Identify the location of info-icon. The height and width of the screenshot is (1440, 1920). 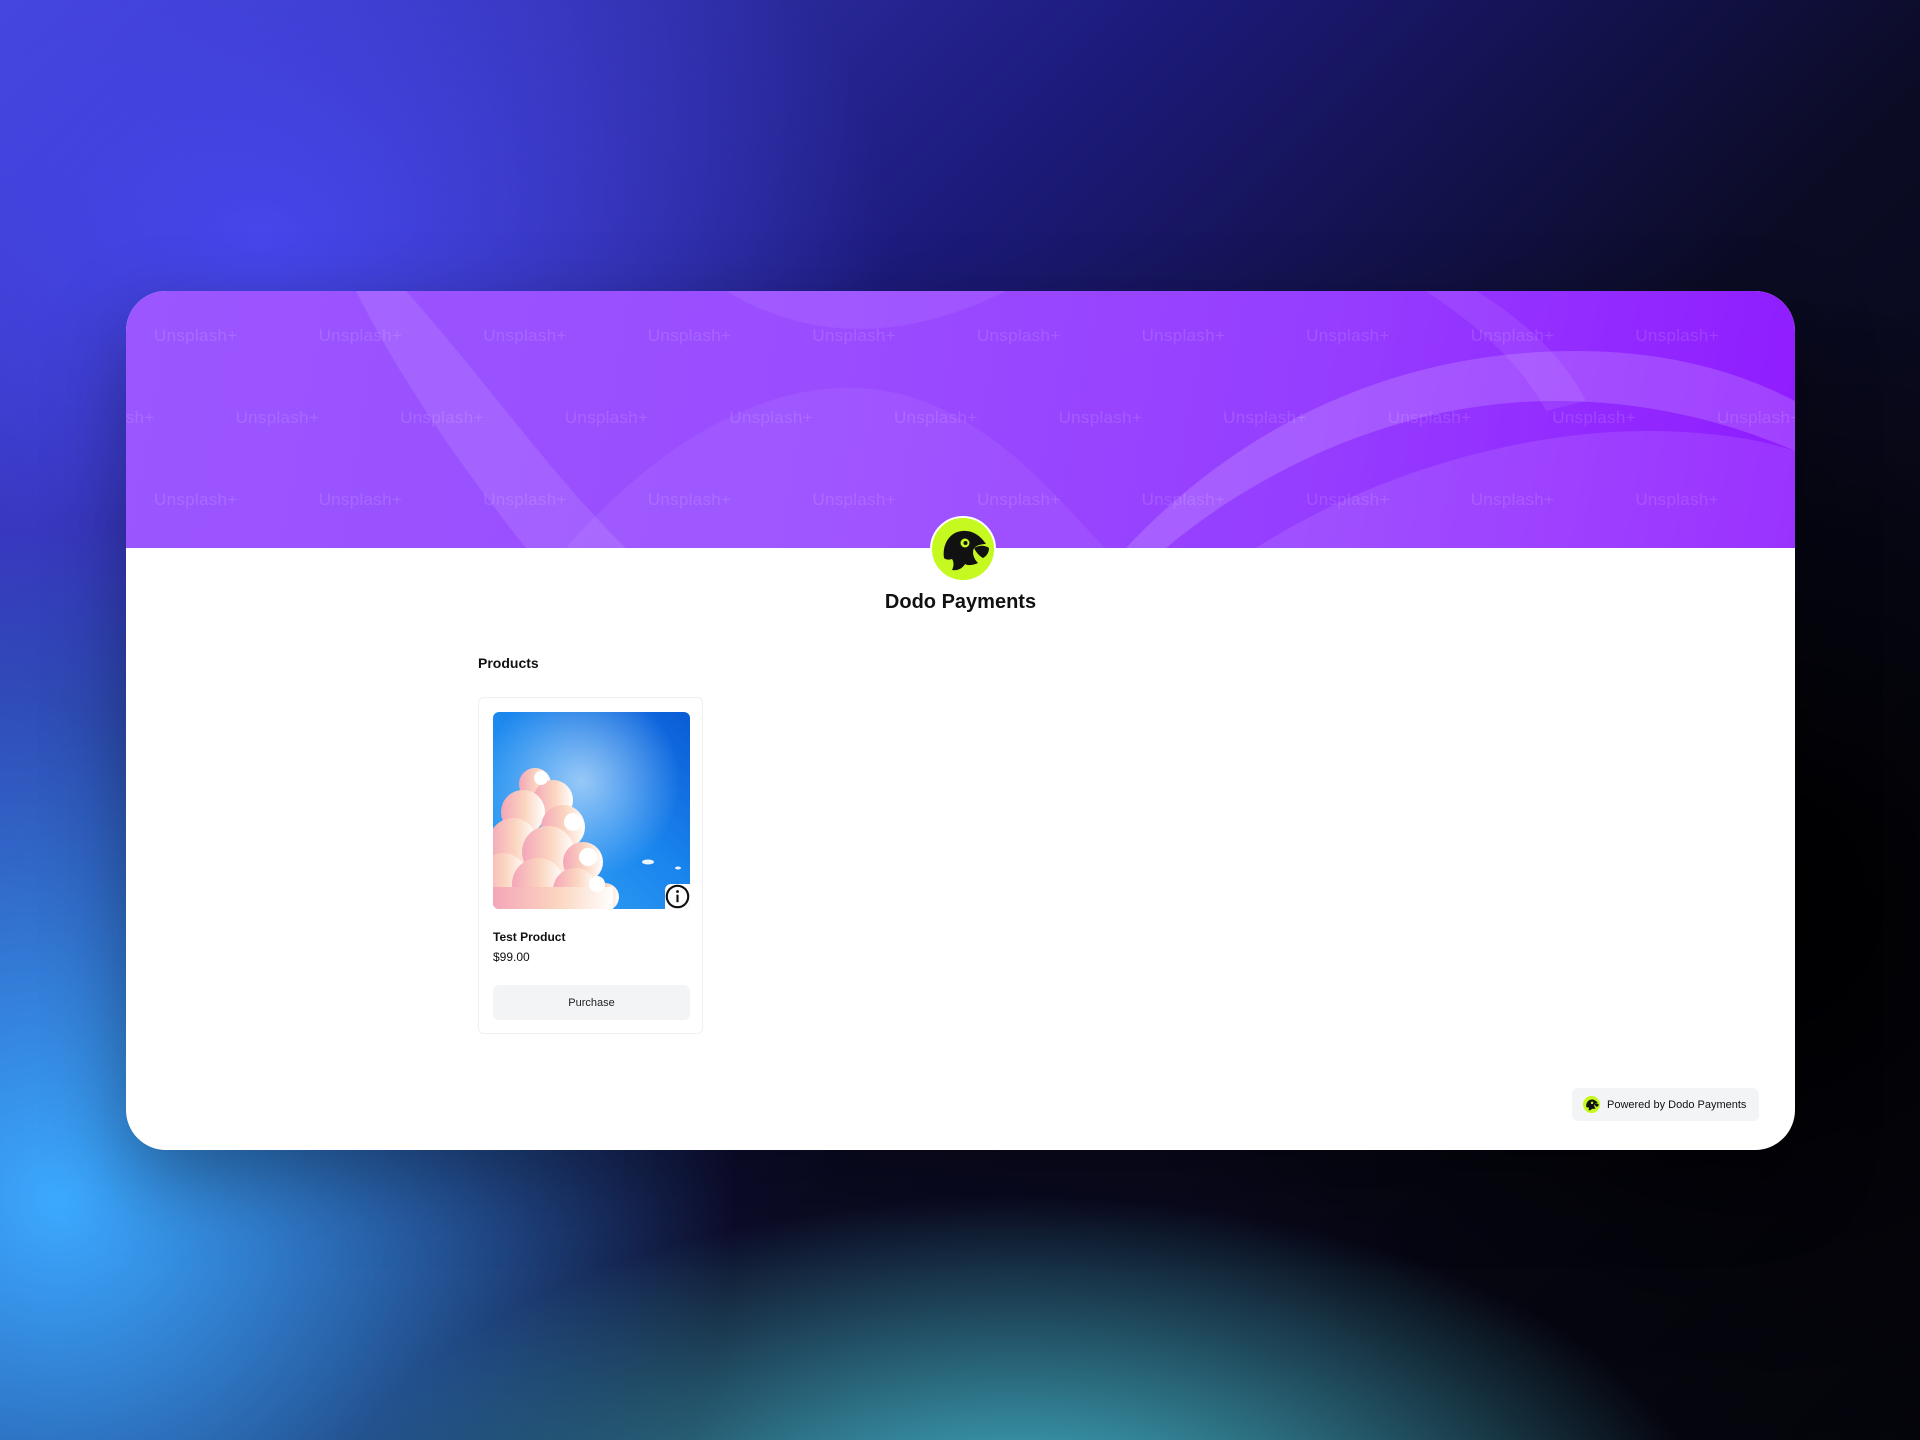
(677, 896).